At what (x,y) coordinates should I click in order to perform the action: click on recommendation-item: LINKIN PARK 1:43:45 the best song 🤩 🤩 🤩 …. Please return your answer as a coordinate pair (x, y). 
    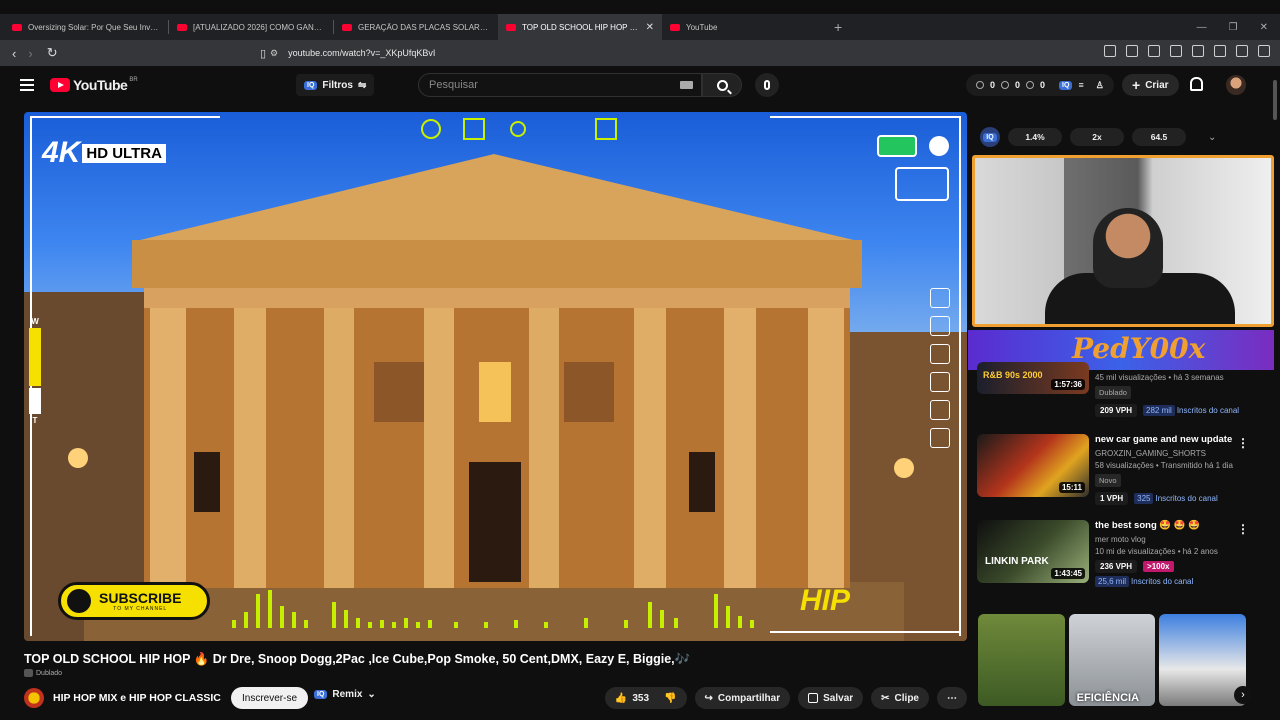
    Looking at the image, I should click on (1122, 554).